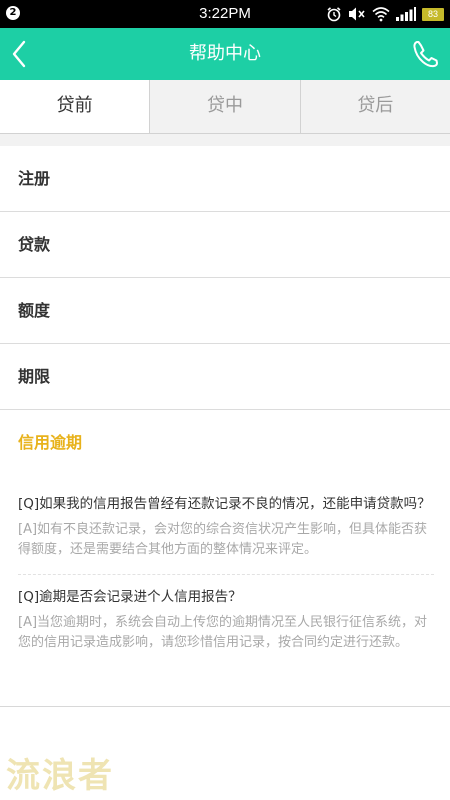  Describe the element at coordinates (433, 14) in the screenshot. I see `battery-icon: 83` at that location.